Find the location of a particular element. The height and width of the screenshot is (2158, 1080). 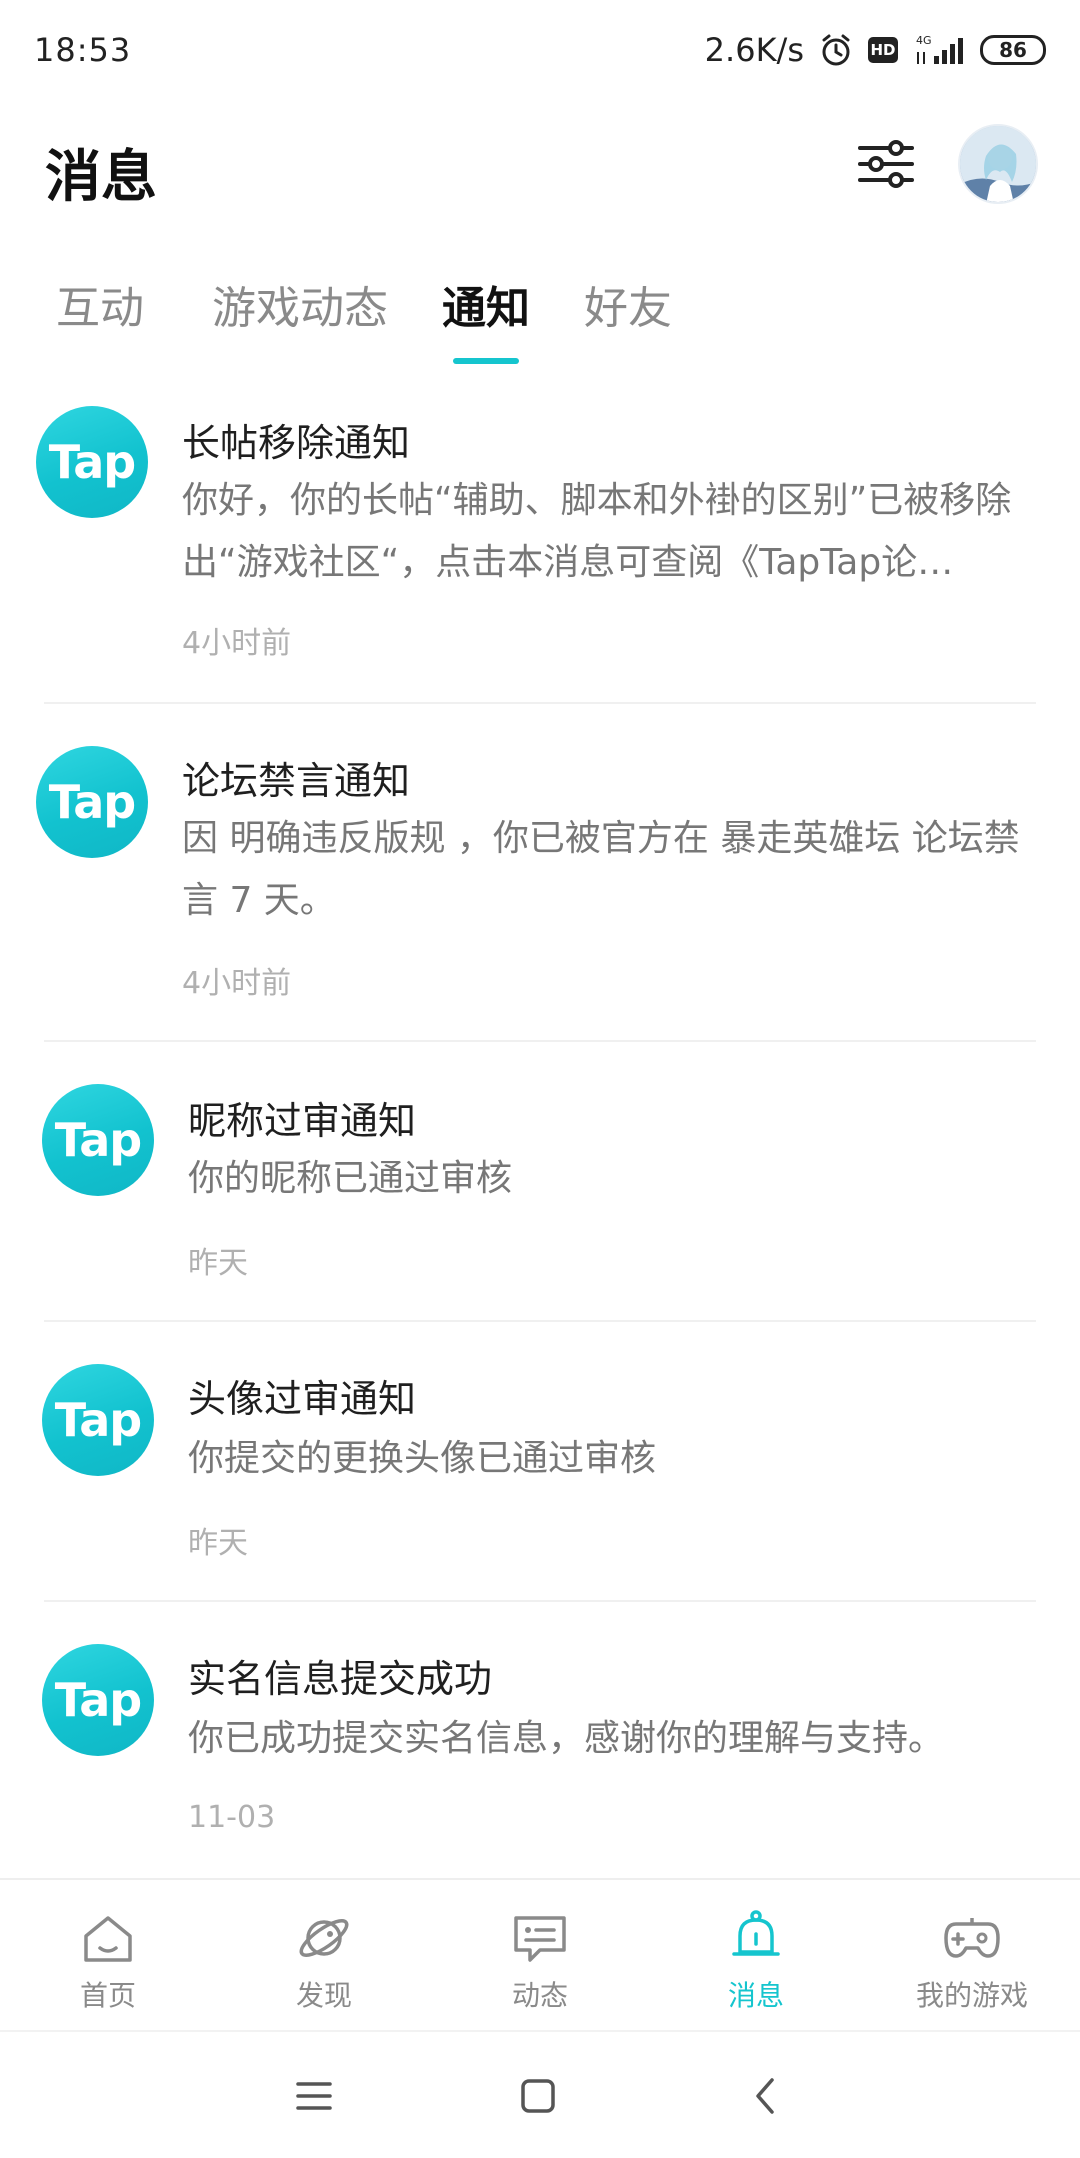

sliders-icon is located at coordinates (886, 164).